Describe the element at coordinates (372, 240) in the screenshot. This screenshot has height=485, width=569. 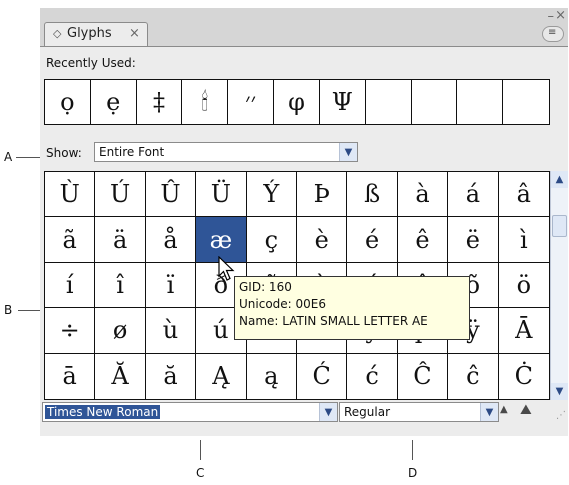
I see `glyph-cell: é` at that location.